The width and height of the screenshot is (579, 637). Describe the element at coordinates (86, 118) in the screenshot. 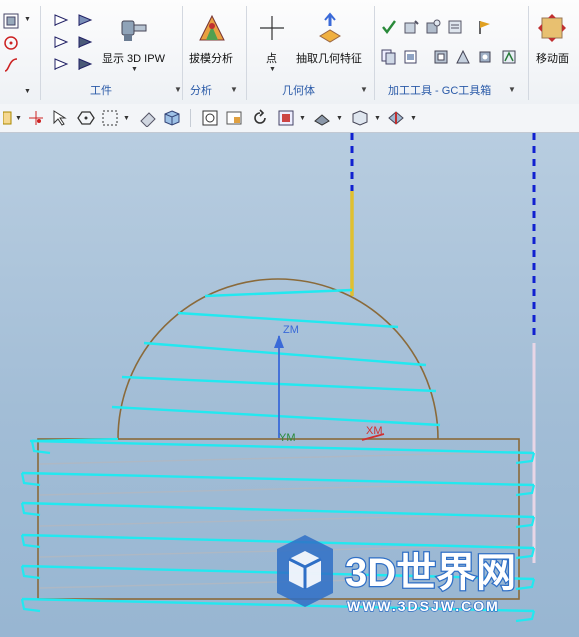

I see `hexagon-icon` at that location.